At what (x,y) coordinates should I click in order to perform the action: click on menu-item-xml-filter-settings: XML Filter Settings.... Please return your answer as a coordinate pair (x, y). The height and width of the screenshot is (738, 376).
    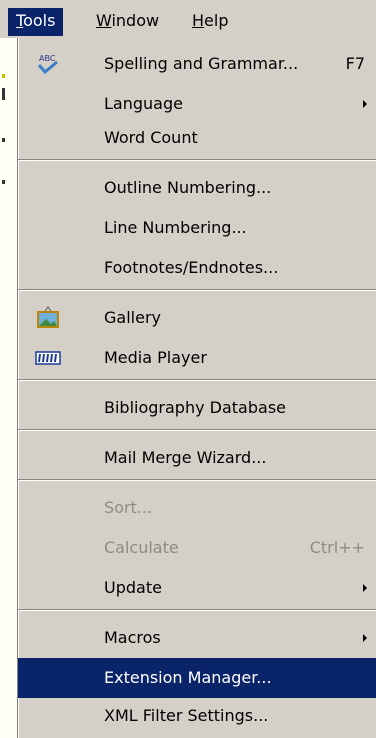
    Looking at the image, I should click on (197, 716).